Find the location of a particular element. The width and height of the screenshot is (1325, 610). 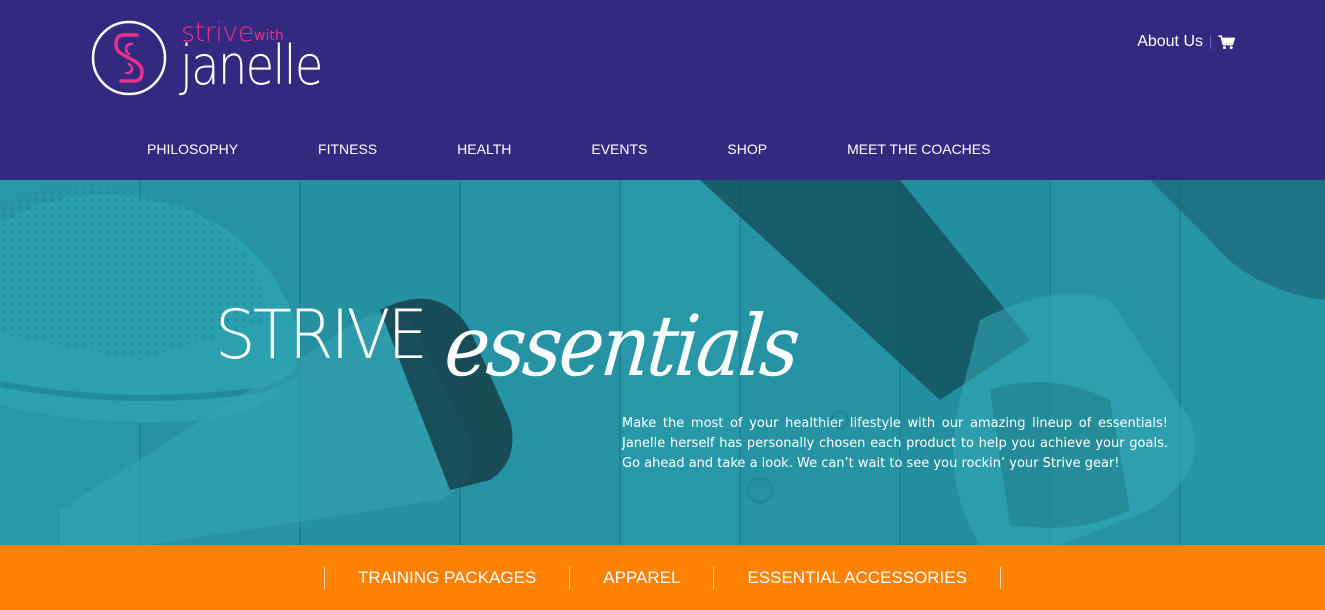

hero-title-essentials: essentials is located at coordinates (621, 346).